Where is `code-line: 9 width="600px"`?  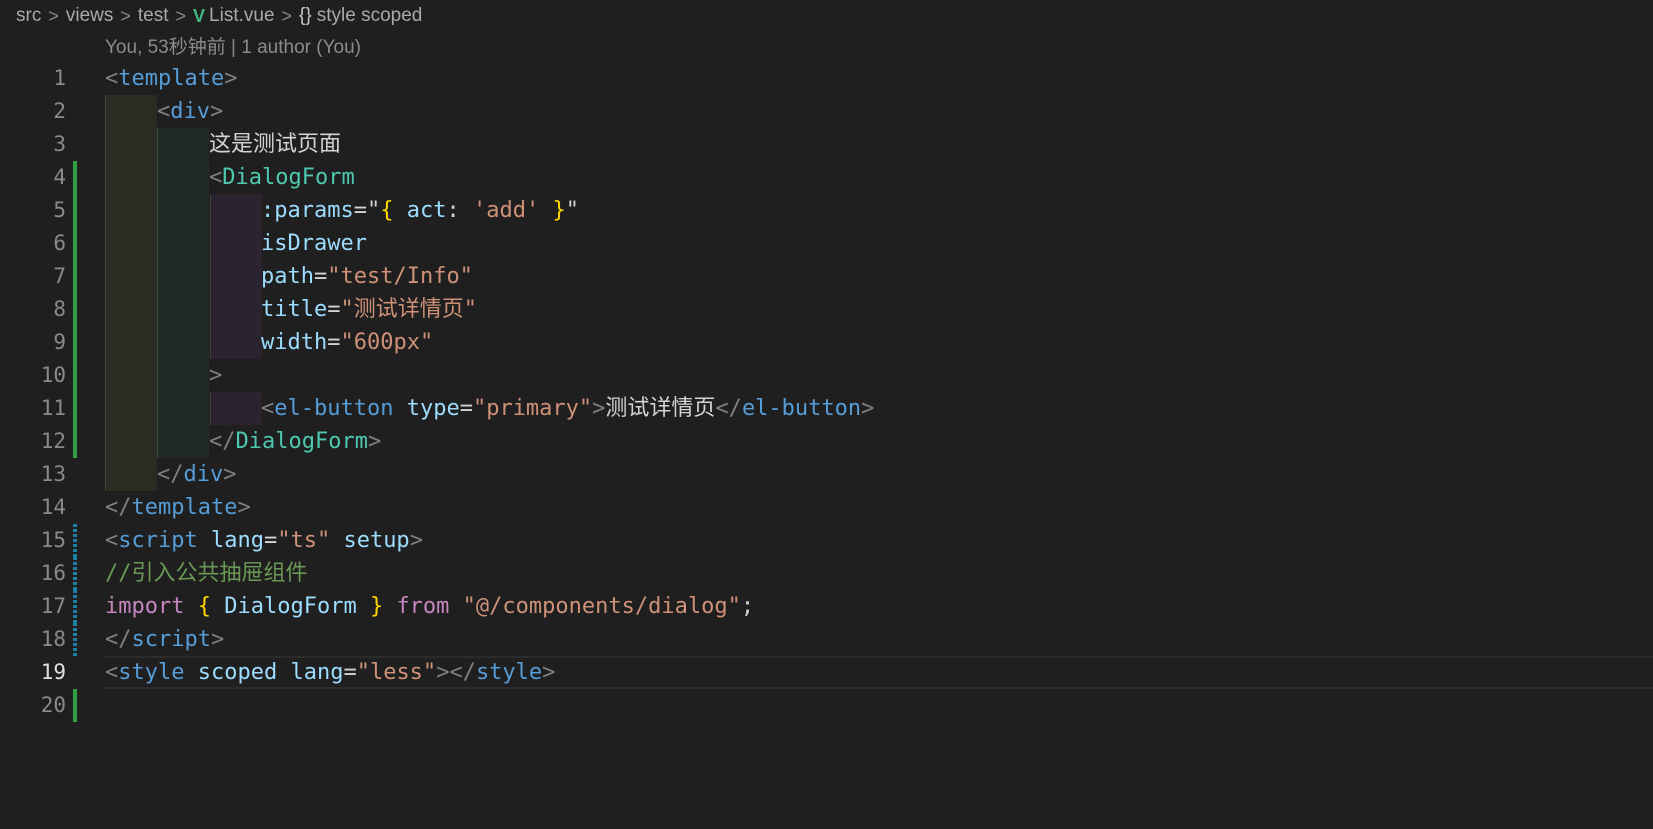
code-line: 9 width="600px" is located at coordinates (826, 342).